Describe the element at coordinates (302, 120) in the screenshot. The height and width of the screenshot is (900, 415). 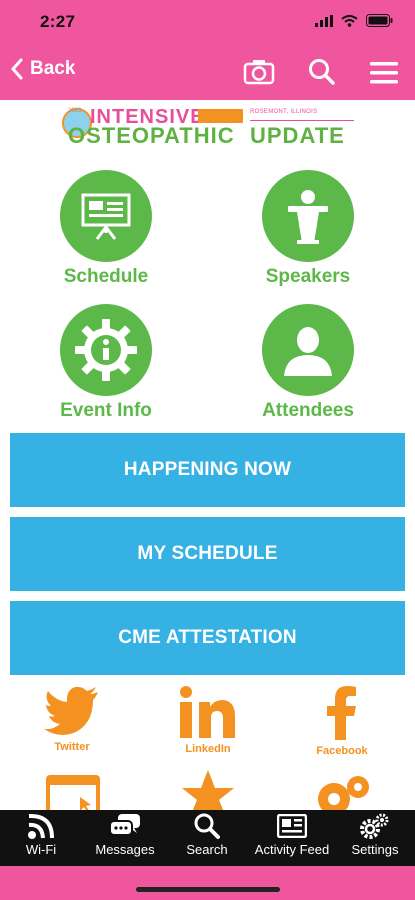
I see `banner-divider` at that location.